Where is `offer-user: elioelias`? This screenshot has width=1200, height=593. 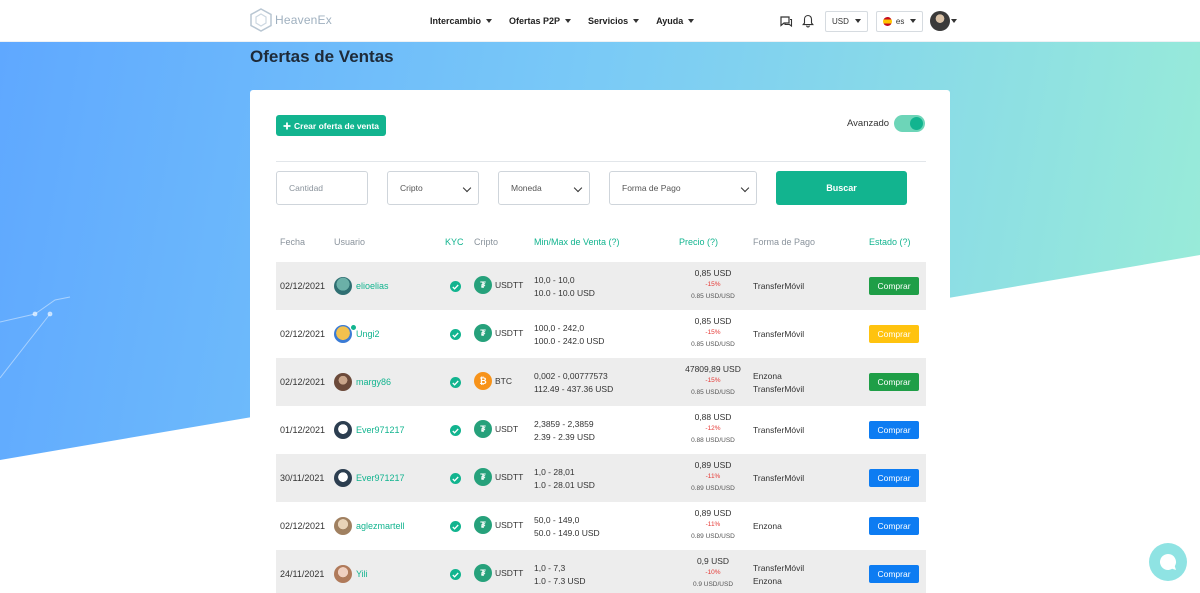
offer-user: elioelias is located at coordinates (361, 286).